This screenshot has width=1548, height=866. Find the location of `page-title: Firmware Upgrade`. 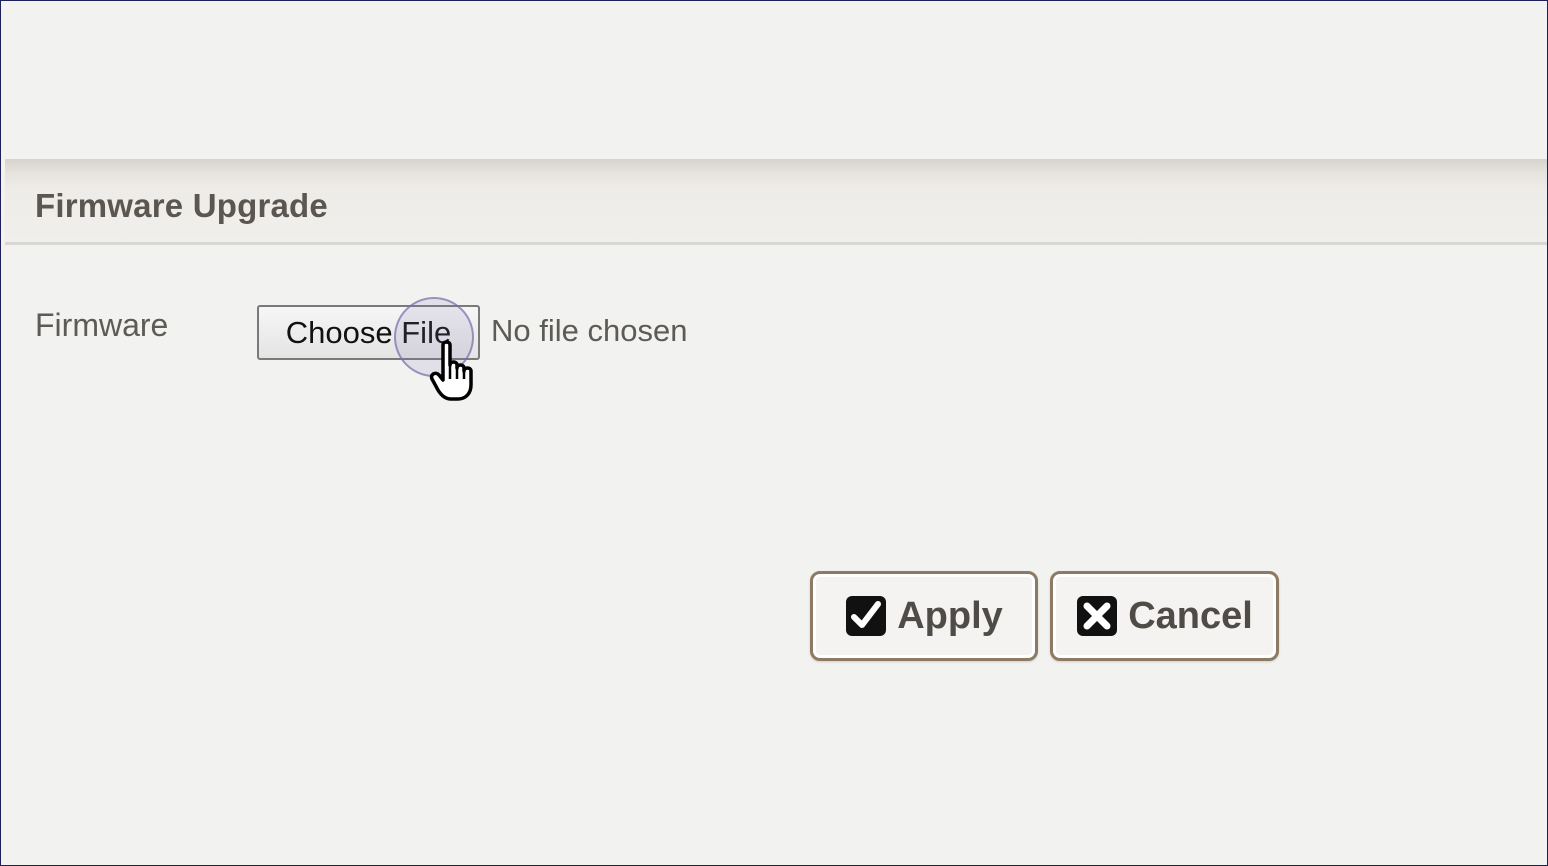

page-title: Firmware Upgrade is located at coordinates (181, 205).